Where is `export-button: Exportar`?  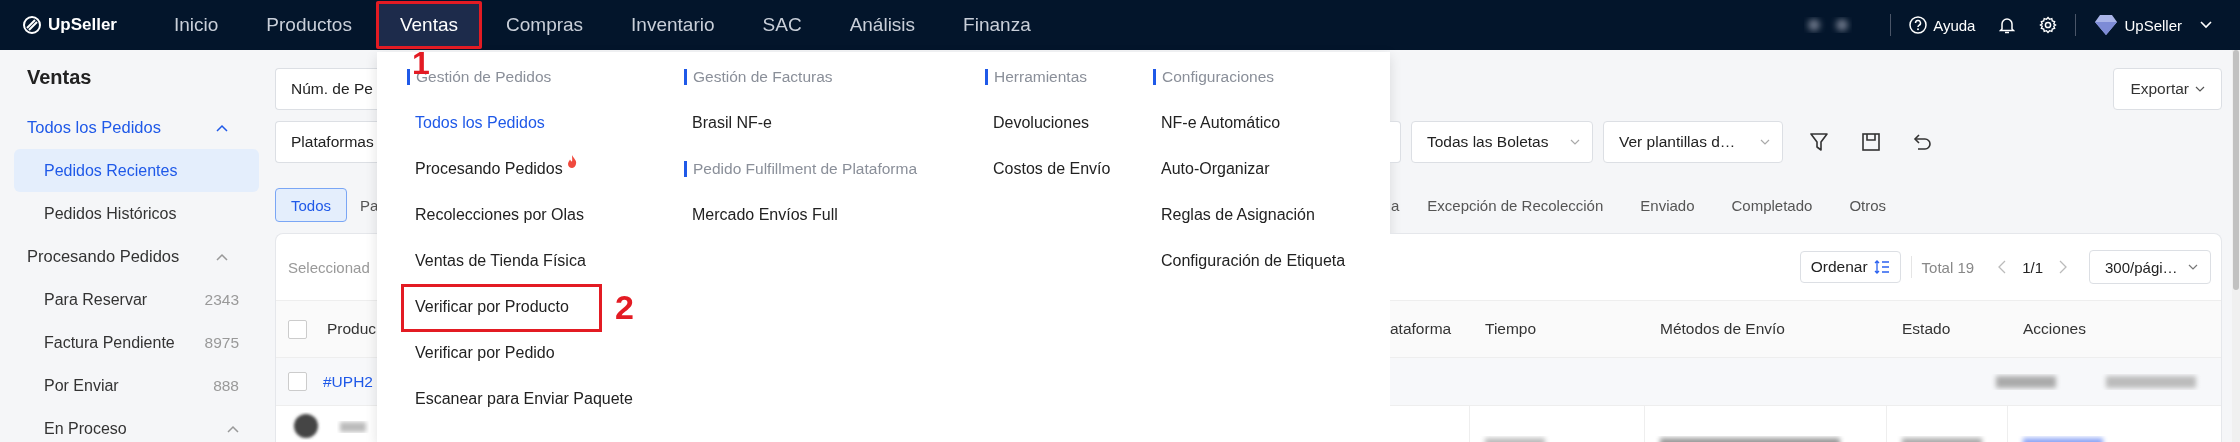 export-button: Exportar is located at coordinates (2167, 89).